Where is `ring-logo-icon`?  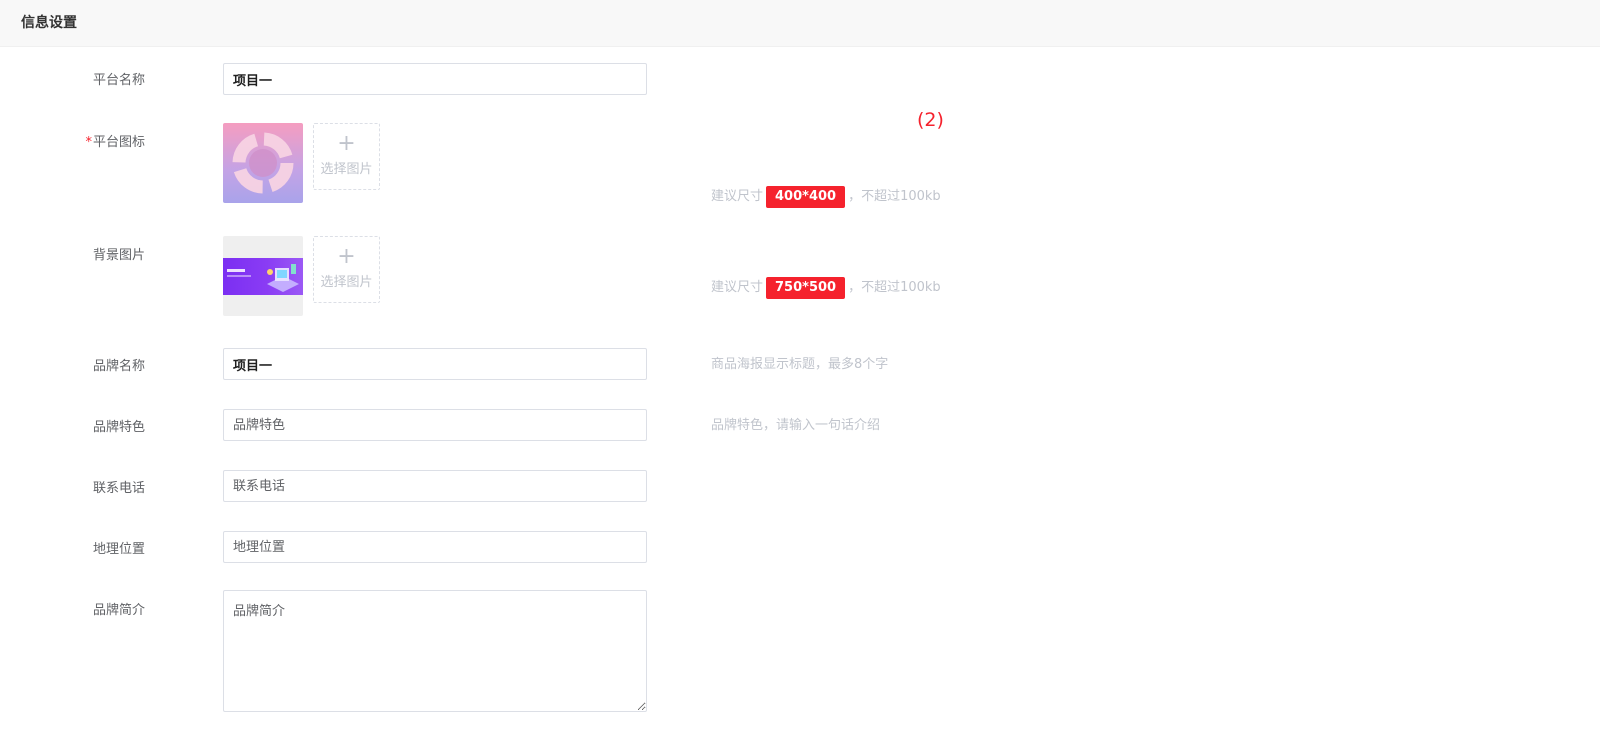 ring-logo-icon is located at coordinates (263, 163).